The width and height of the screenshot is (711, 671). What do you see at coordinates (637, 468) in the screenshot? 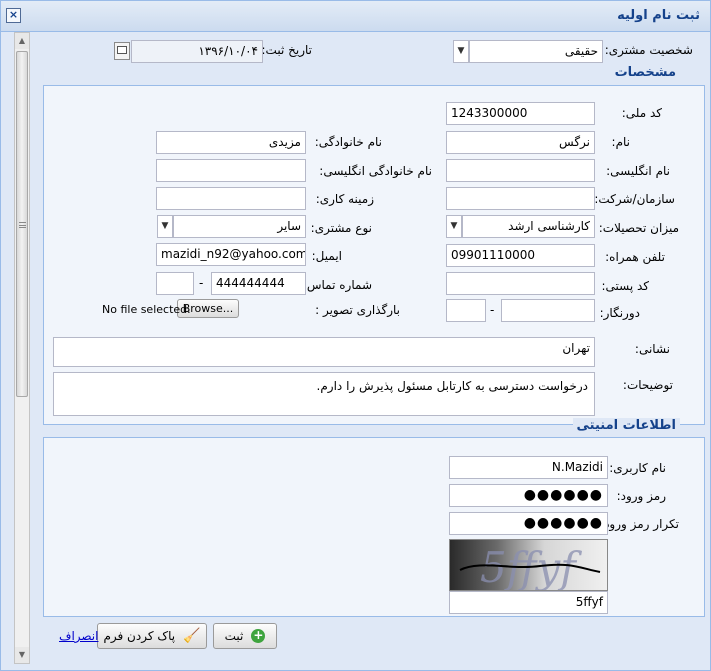
I see `username-label: نام کاربری:` at bounding box center [637, 468].